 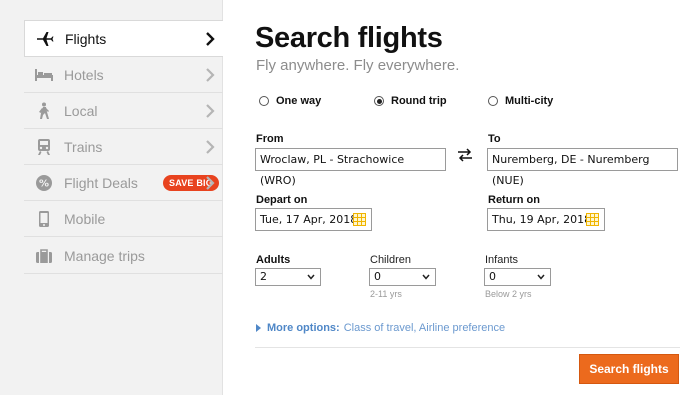 What do you see at coordinates (85, 218) in the screenshot?
I see `sidebar-item-label: Mobile` at bounding box center [85, 218].